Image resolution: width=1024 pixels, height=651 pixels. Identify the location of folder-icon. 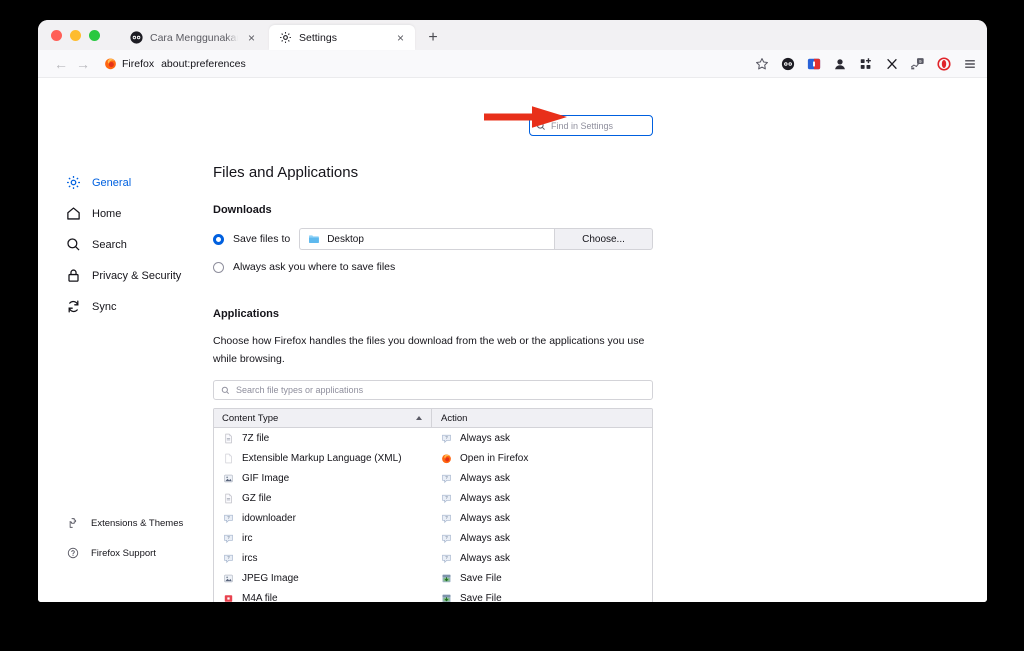
(314, 239).